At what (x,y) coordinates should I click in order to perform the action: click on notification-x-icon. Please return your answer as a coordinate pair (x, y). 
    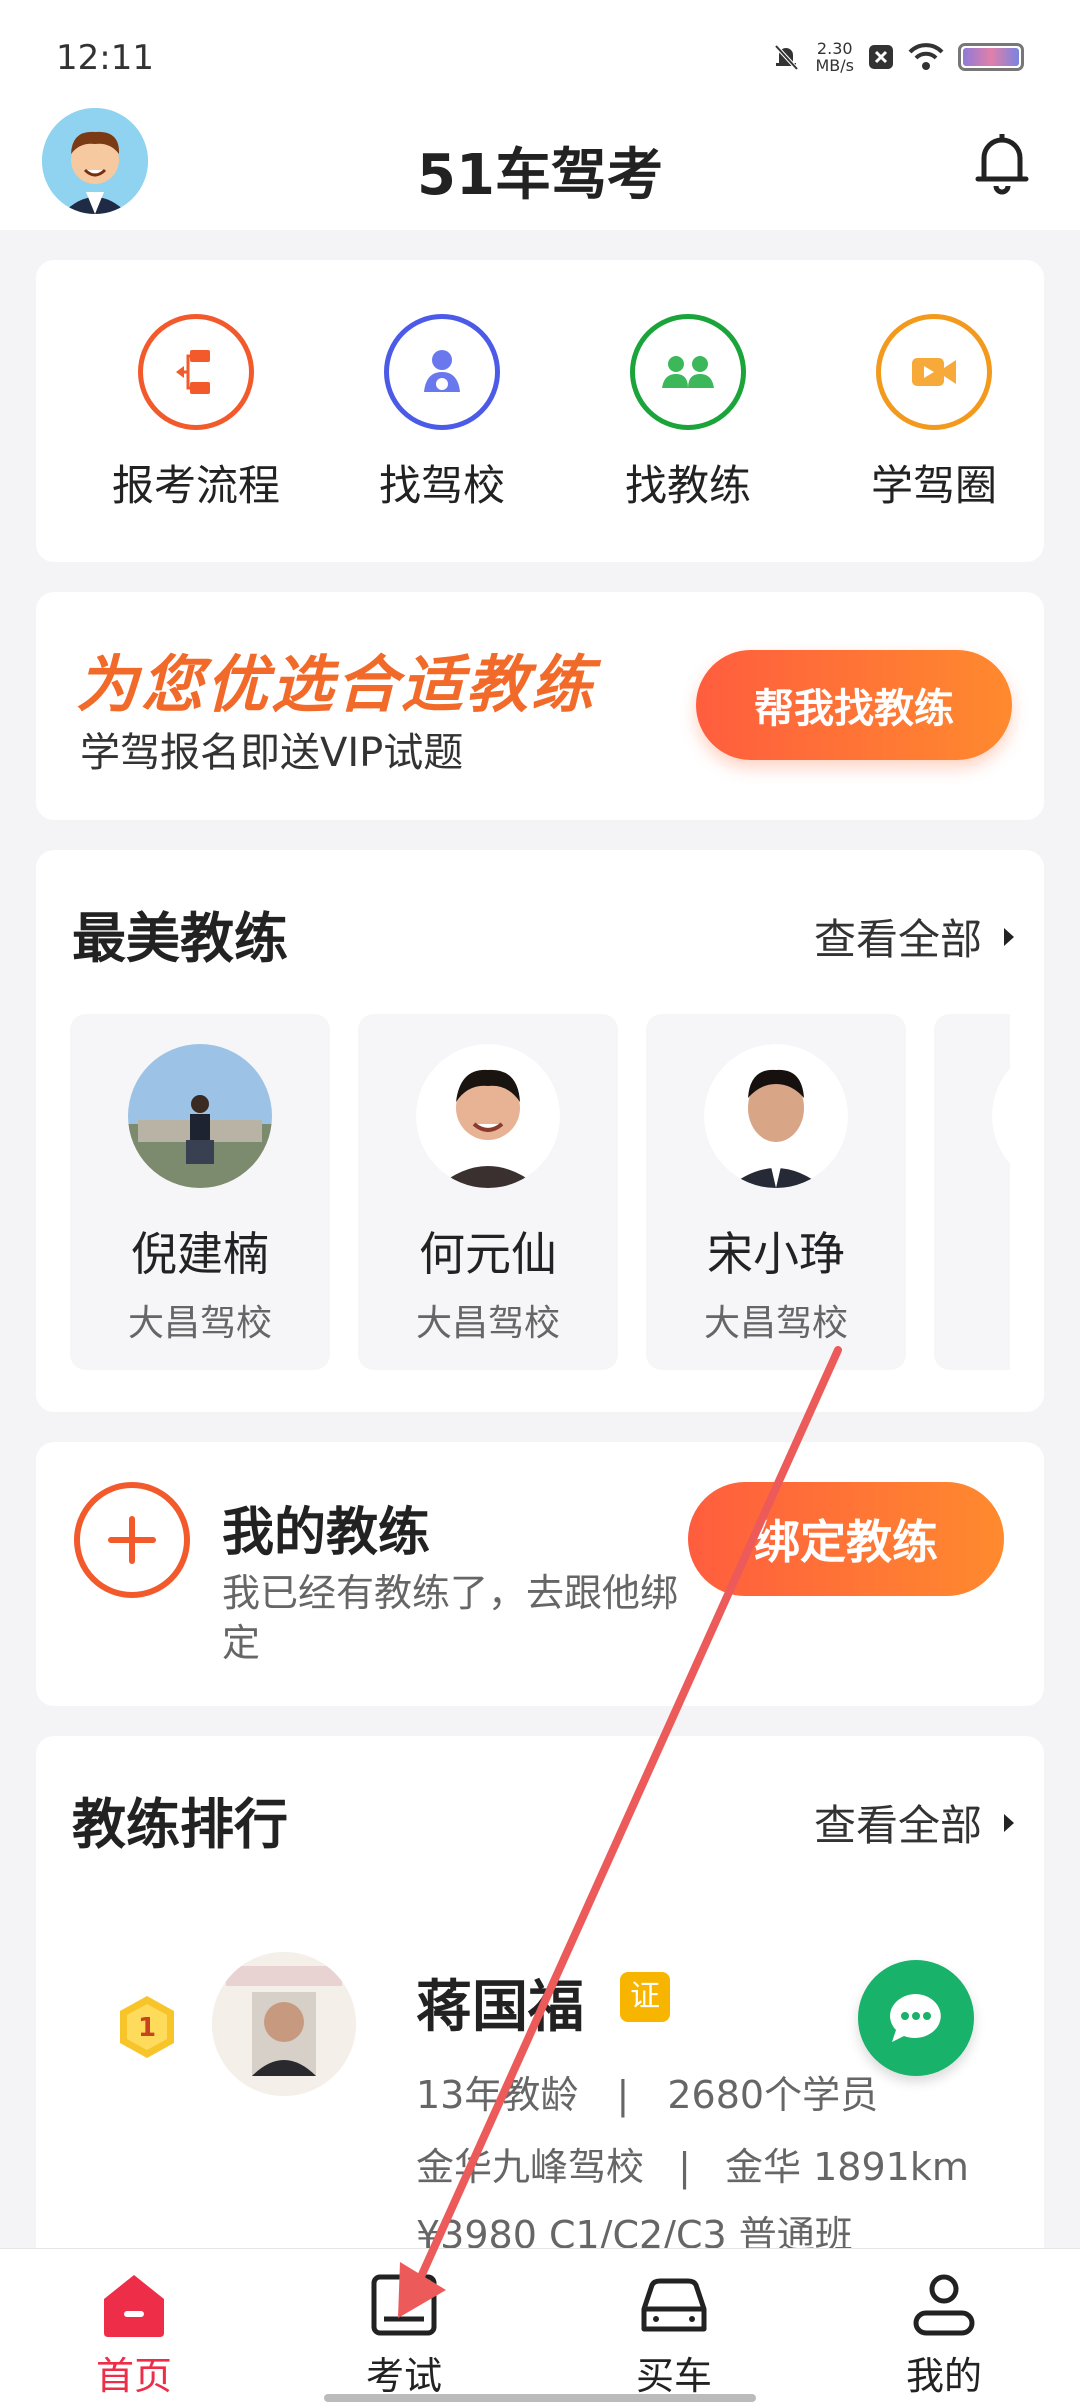
    Looking at the image, I should click on (881, 57).